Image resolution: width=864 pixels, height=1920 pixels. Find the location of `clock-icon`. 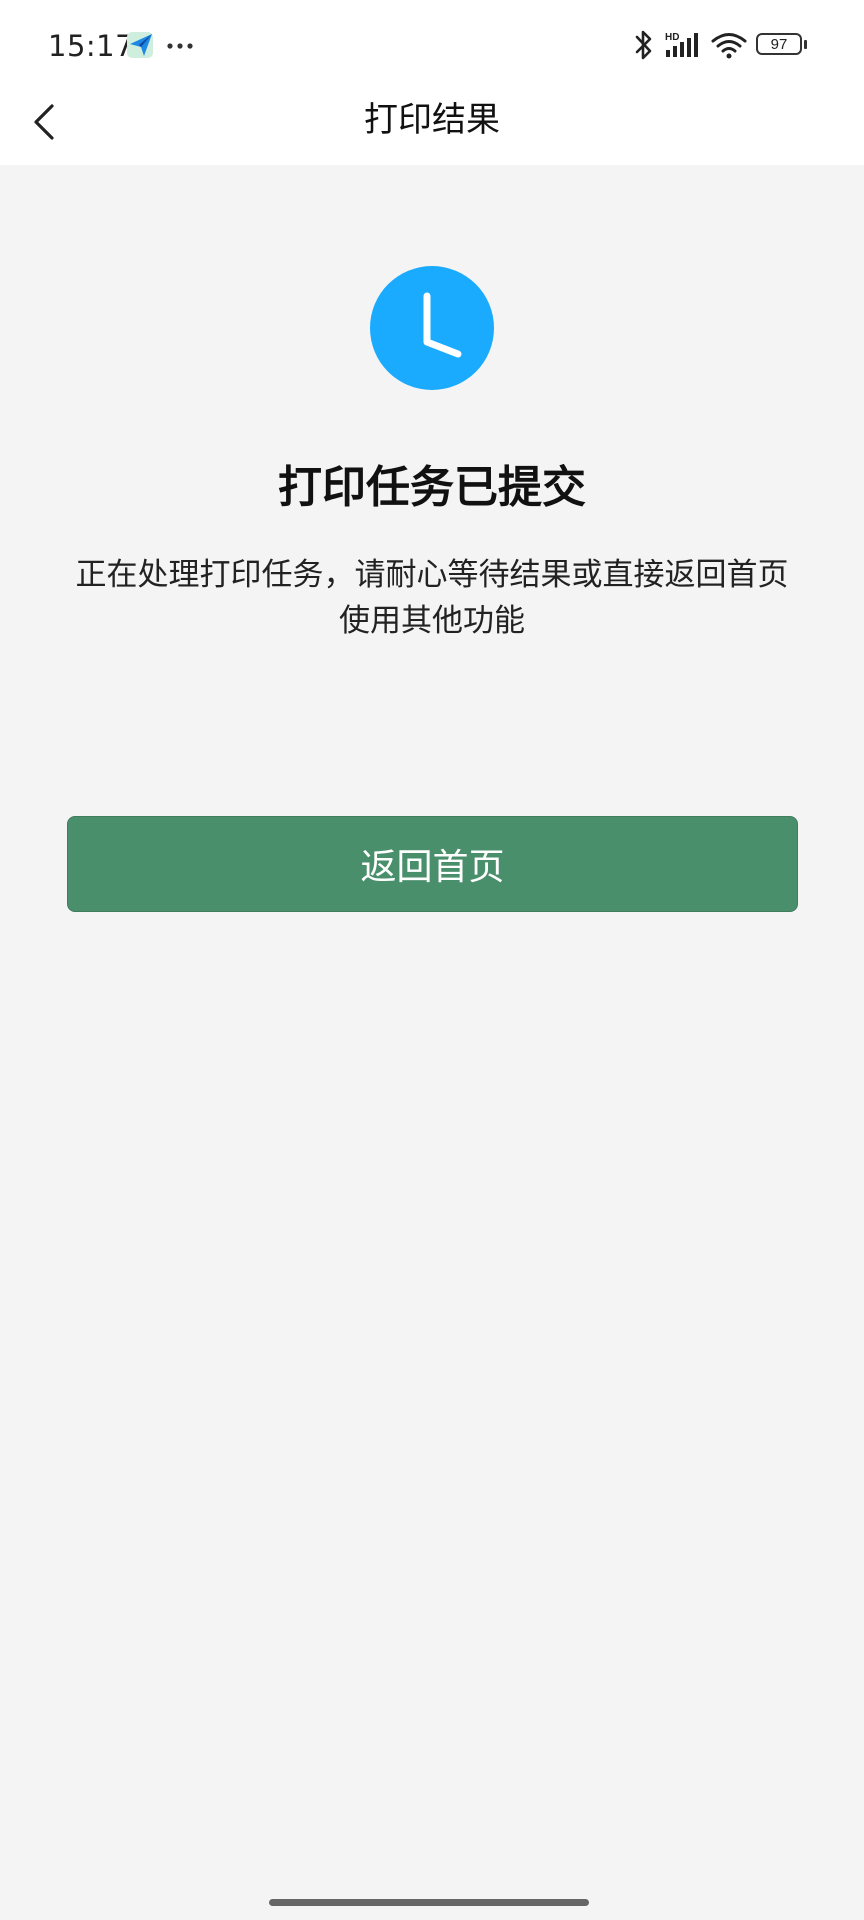

clock-icon is located at coordinates (432, 328).